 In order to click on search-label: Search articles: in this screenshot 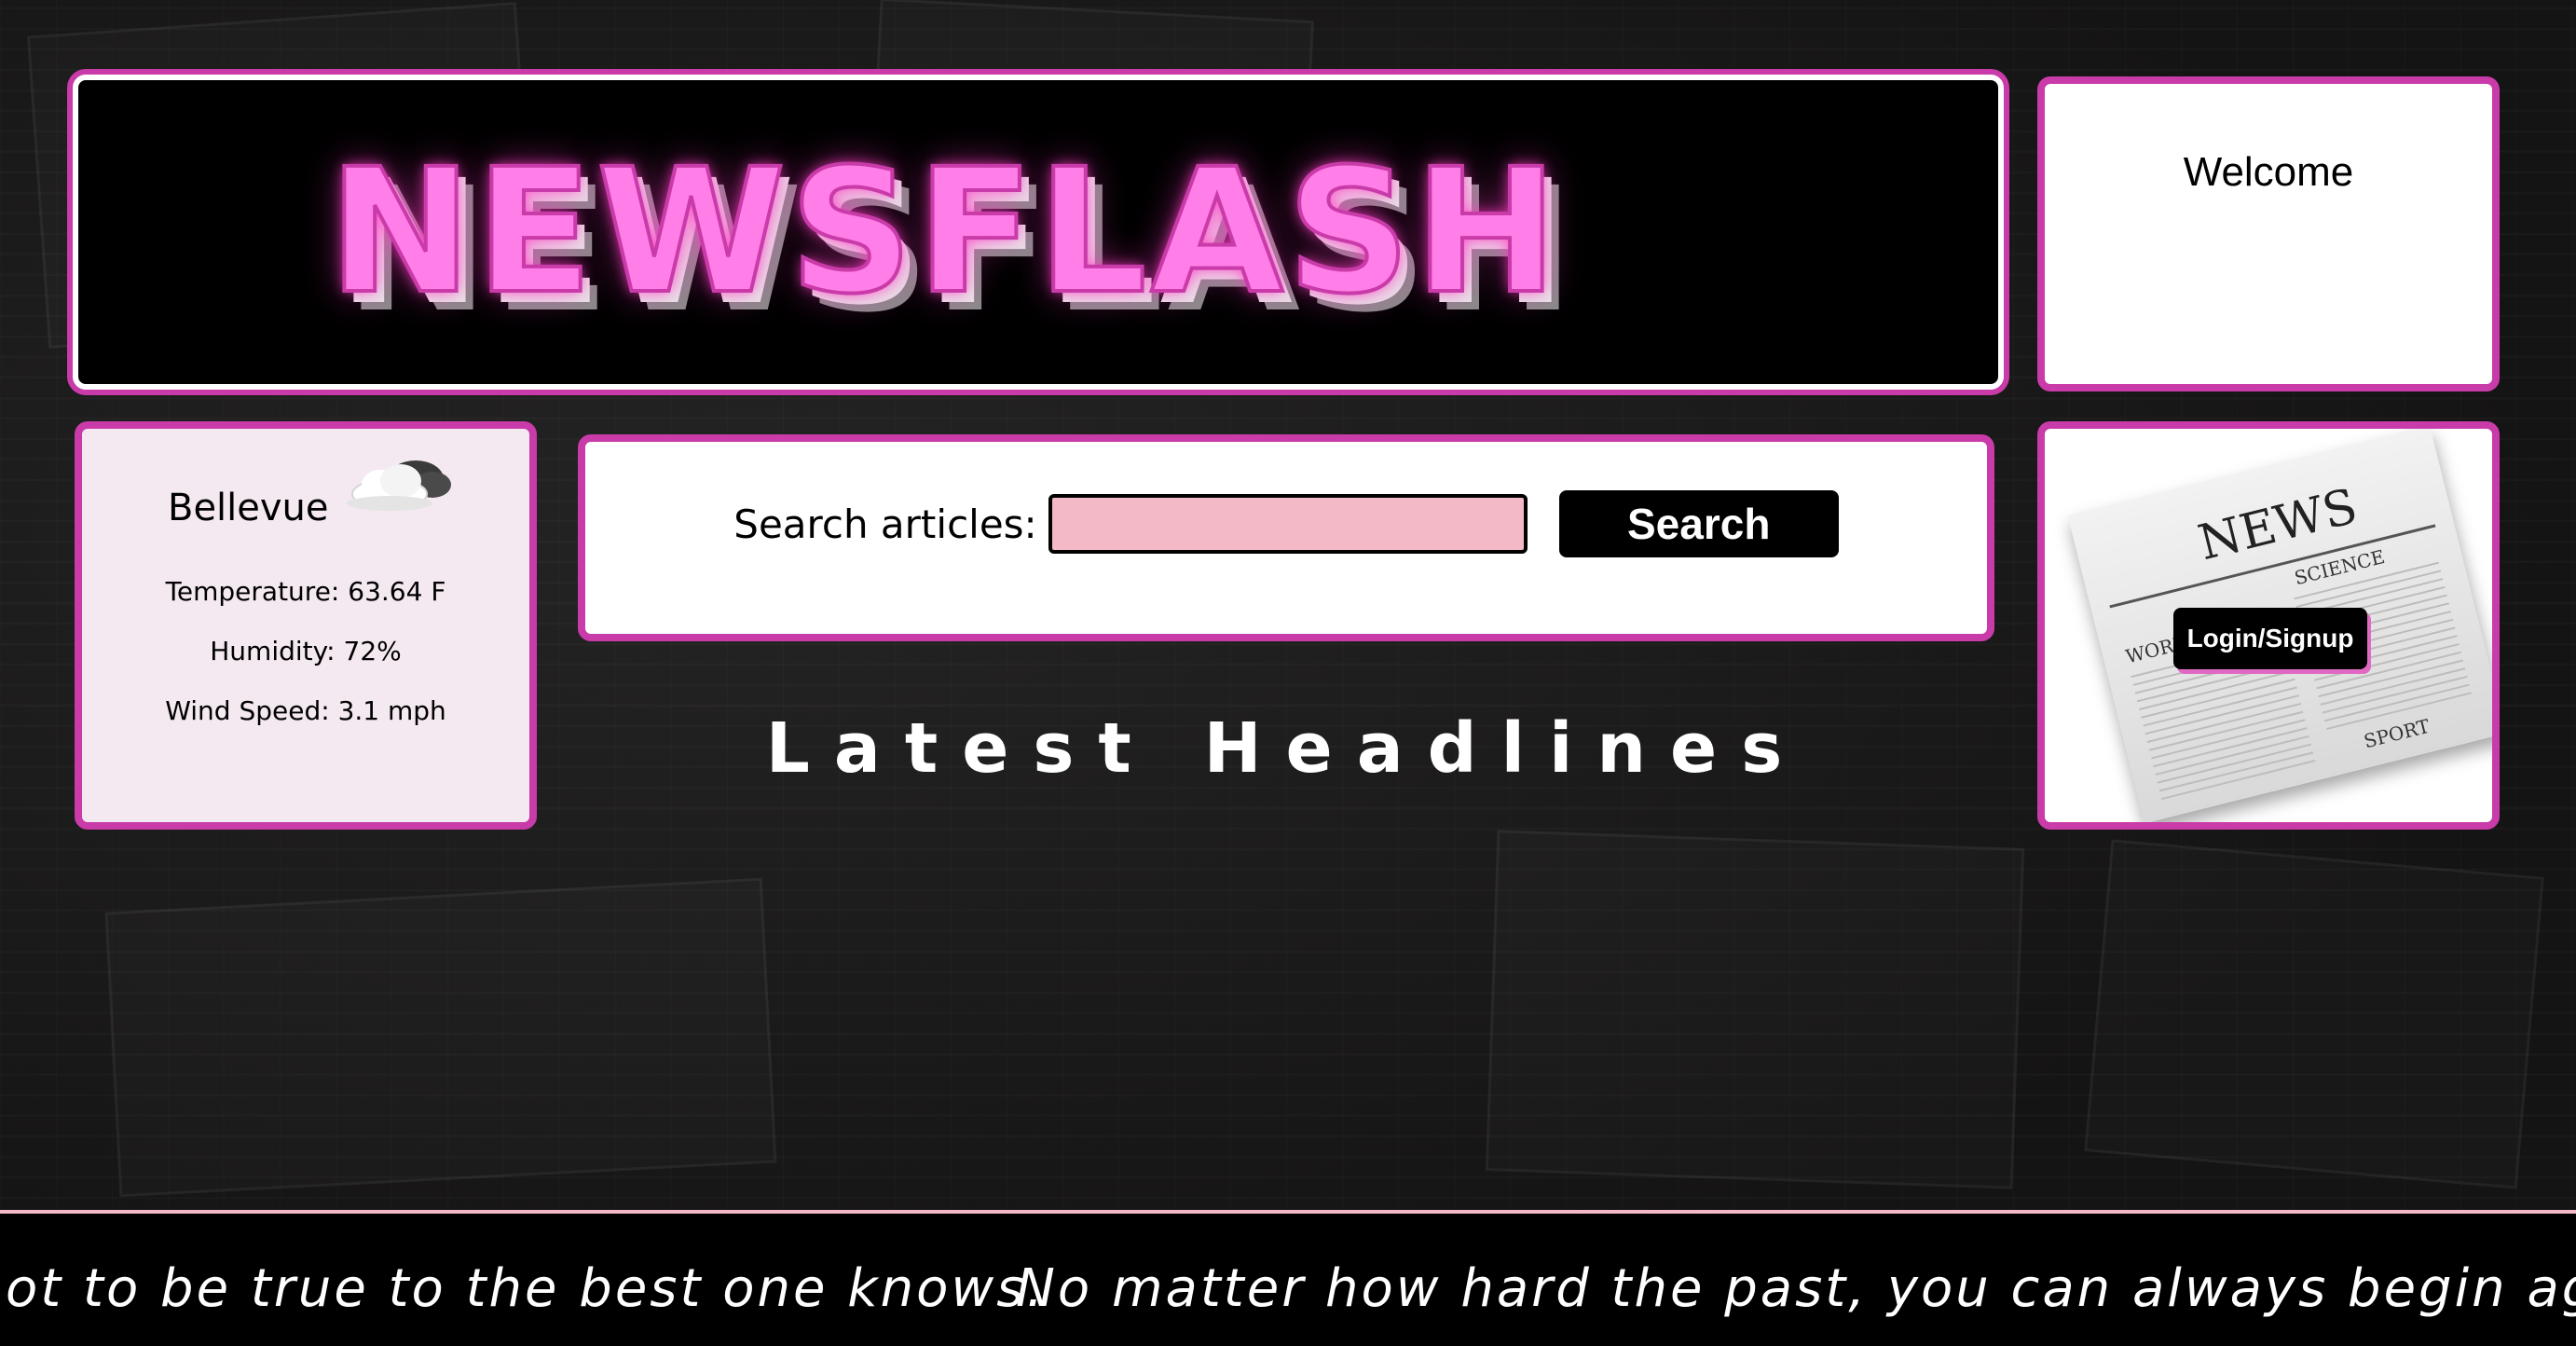, I will do `click(885, 524)`.